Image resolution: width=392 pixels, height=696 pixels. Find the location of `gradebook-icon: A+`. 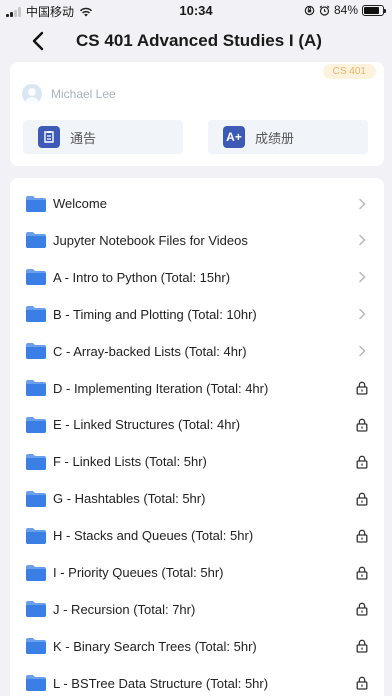

gradebook-icon: A+ is located at coordinates (234, 137).